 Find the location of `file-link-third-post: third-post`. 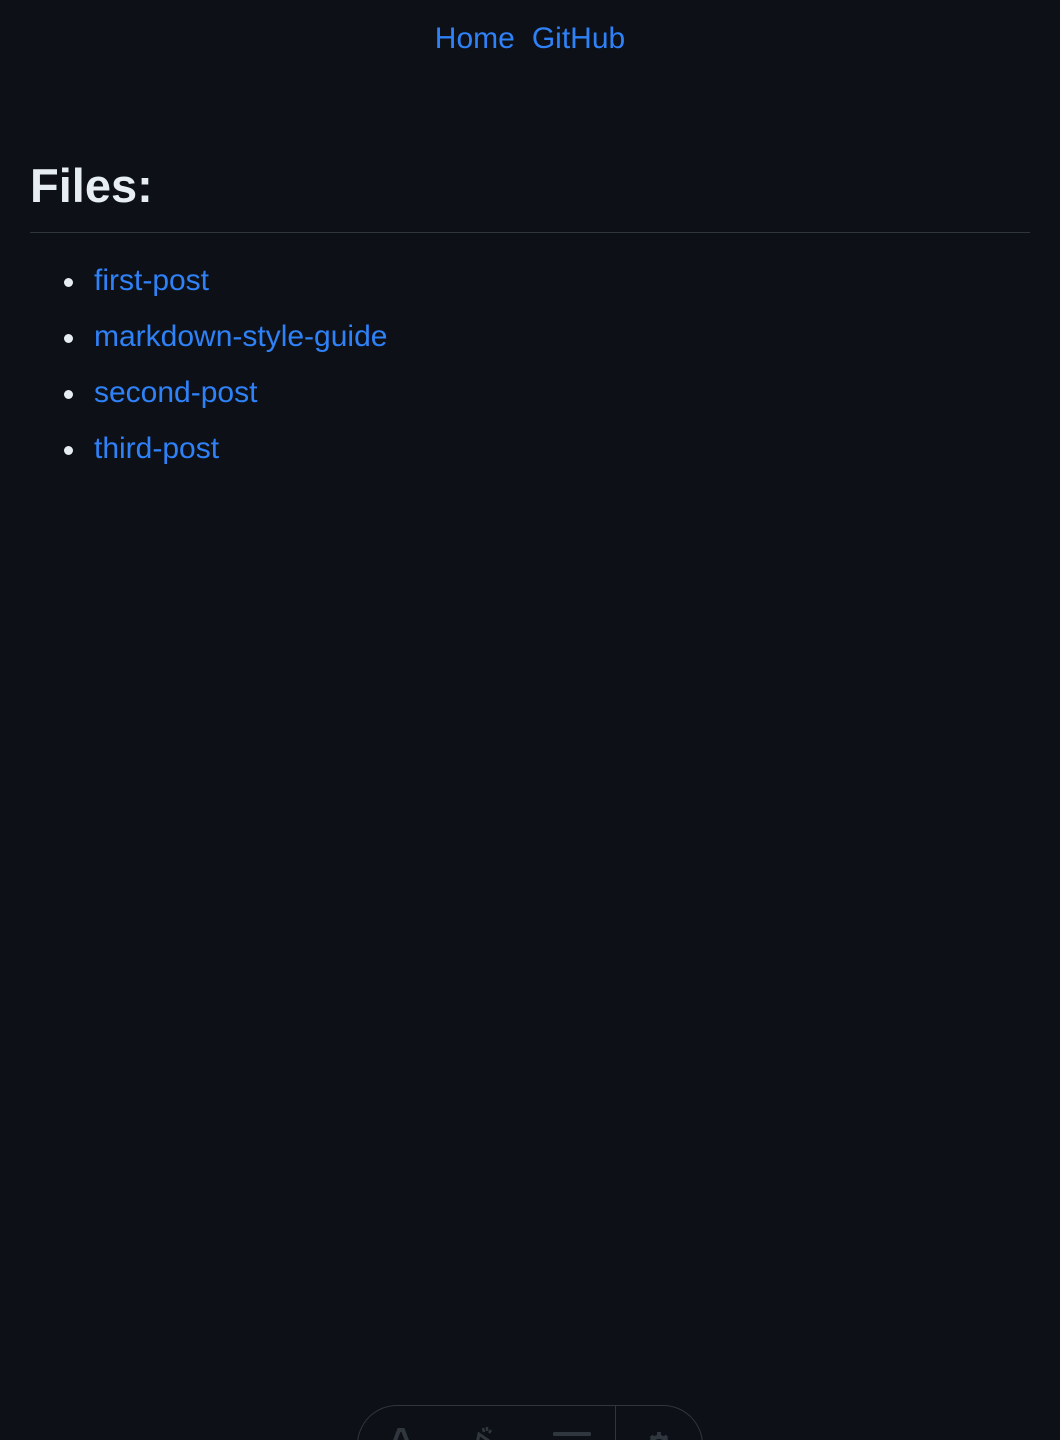

file-link-third-post: third-post is located at coordinates (156, 448).